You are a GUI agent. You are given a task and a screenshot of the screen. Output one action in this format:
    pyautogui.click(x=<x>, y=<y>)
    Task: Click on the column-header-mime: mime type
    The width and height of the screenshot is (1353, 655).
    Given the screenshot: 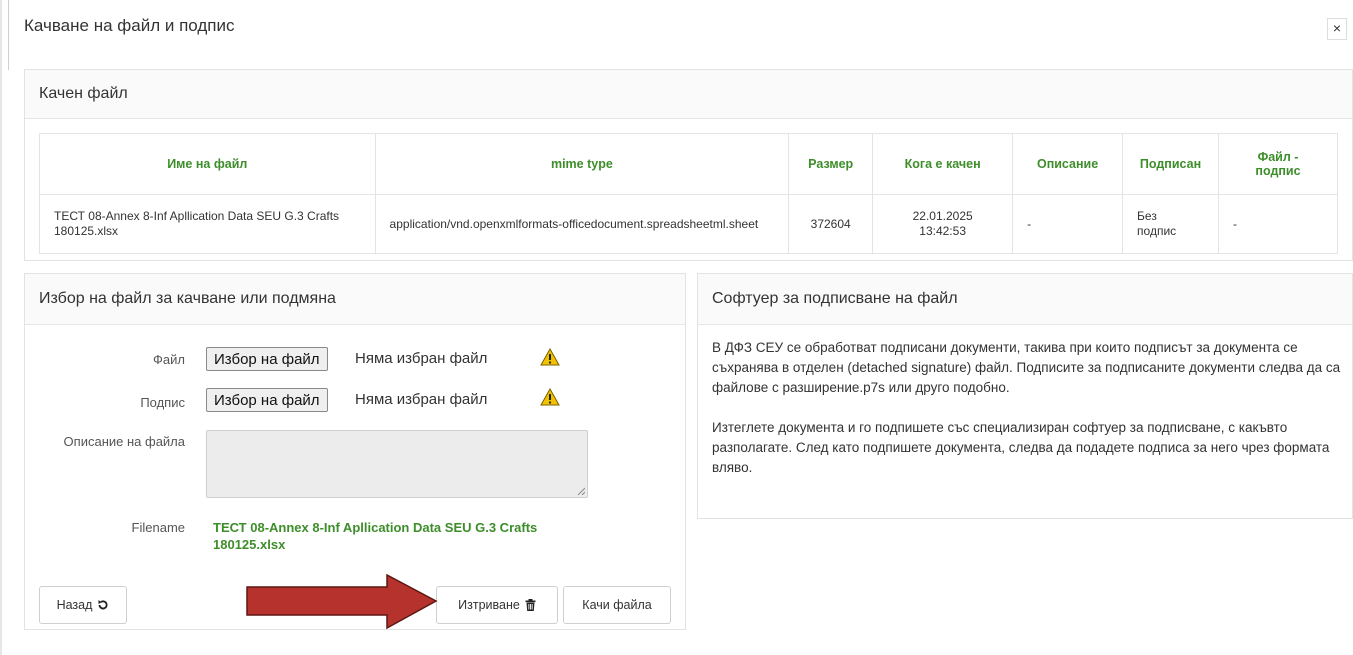 What is the action you would take?
    pyautogui.click(x=582, y=164)
    